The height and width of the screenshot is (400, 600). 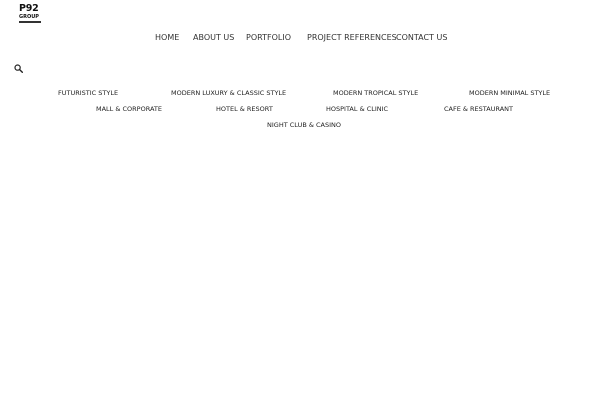 What do you see at coordinates (129, 109) in the screenshot?
I see `category-mall-corporate: MALL & CORPORATE` at bounding box center [129, 109].